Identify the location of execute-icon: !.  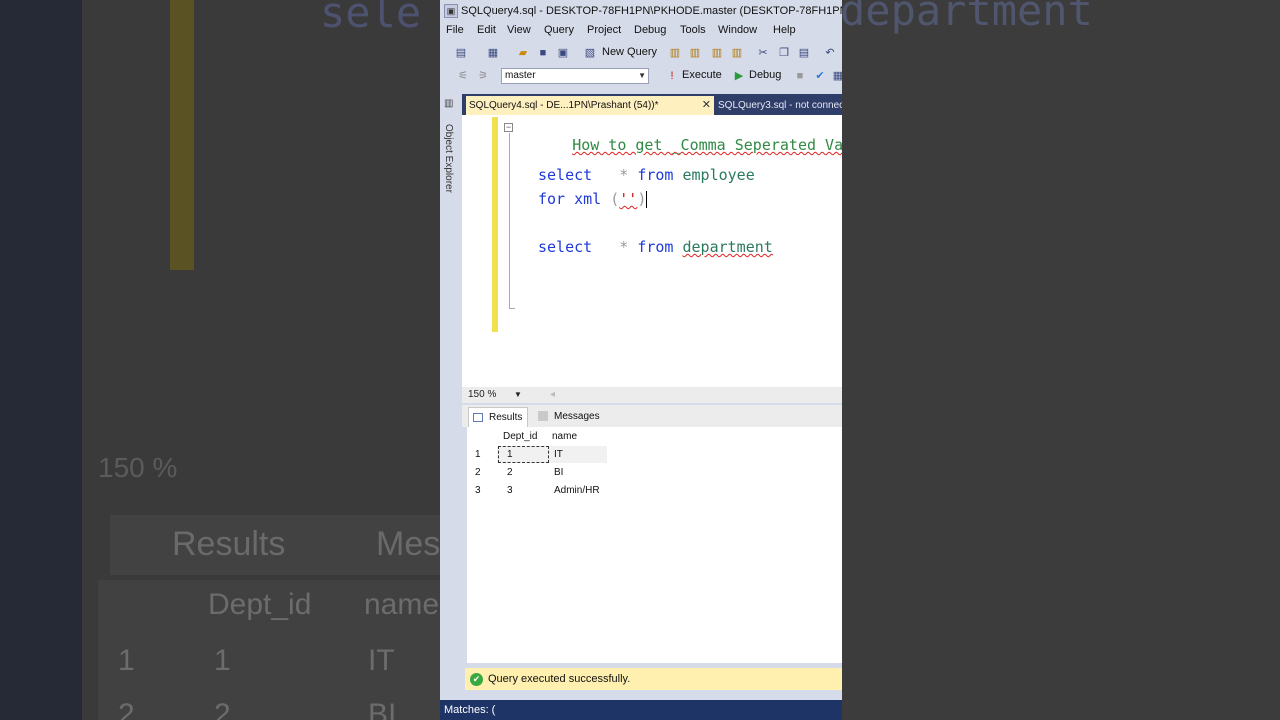
(672, 76).